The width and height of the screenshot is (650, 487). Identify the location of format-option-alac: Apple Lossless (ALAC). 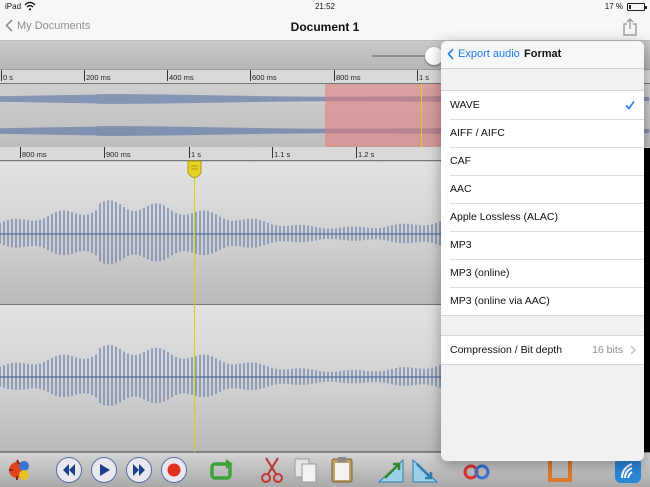
(542, 217).